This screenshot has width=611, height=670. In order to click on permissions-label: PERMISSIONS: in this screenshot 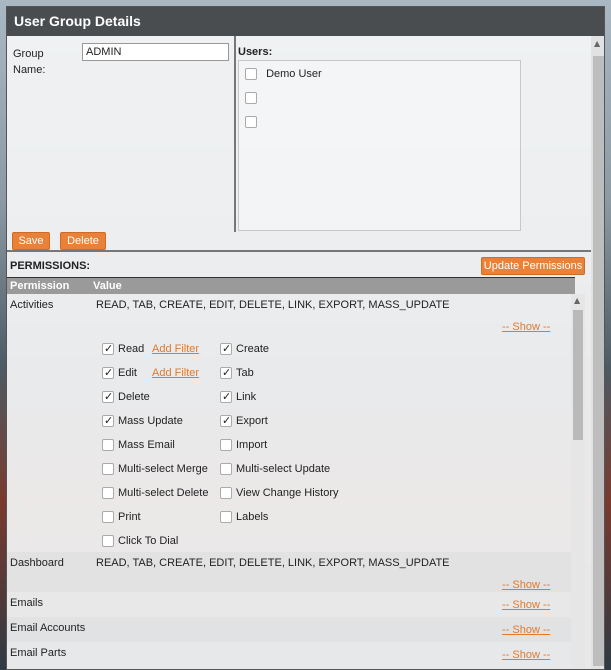, I will do `click(50, 266)`.